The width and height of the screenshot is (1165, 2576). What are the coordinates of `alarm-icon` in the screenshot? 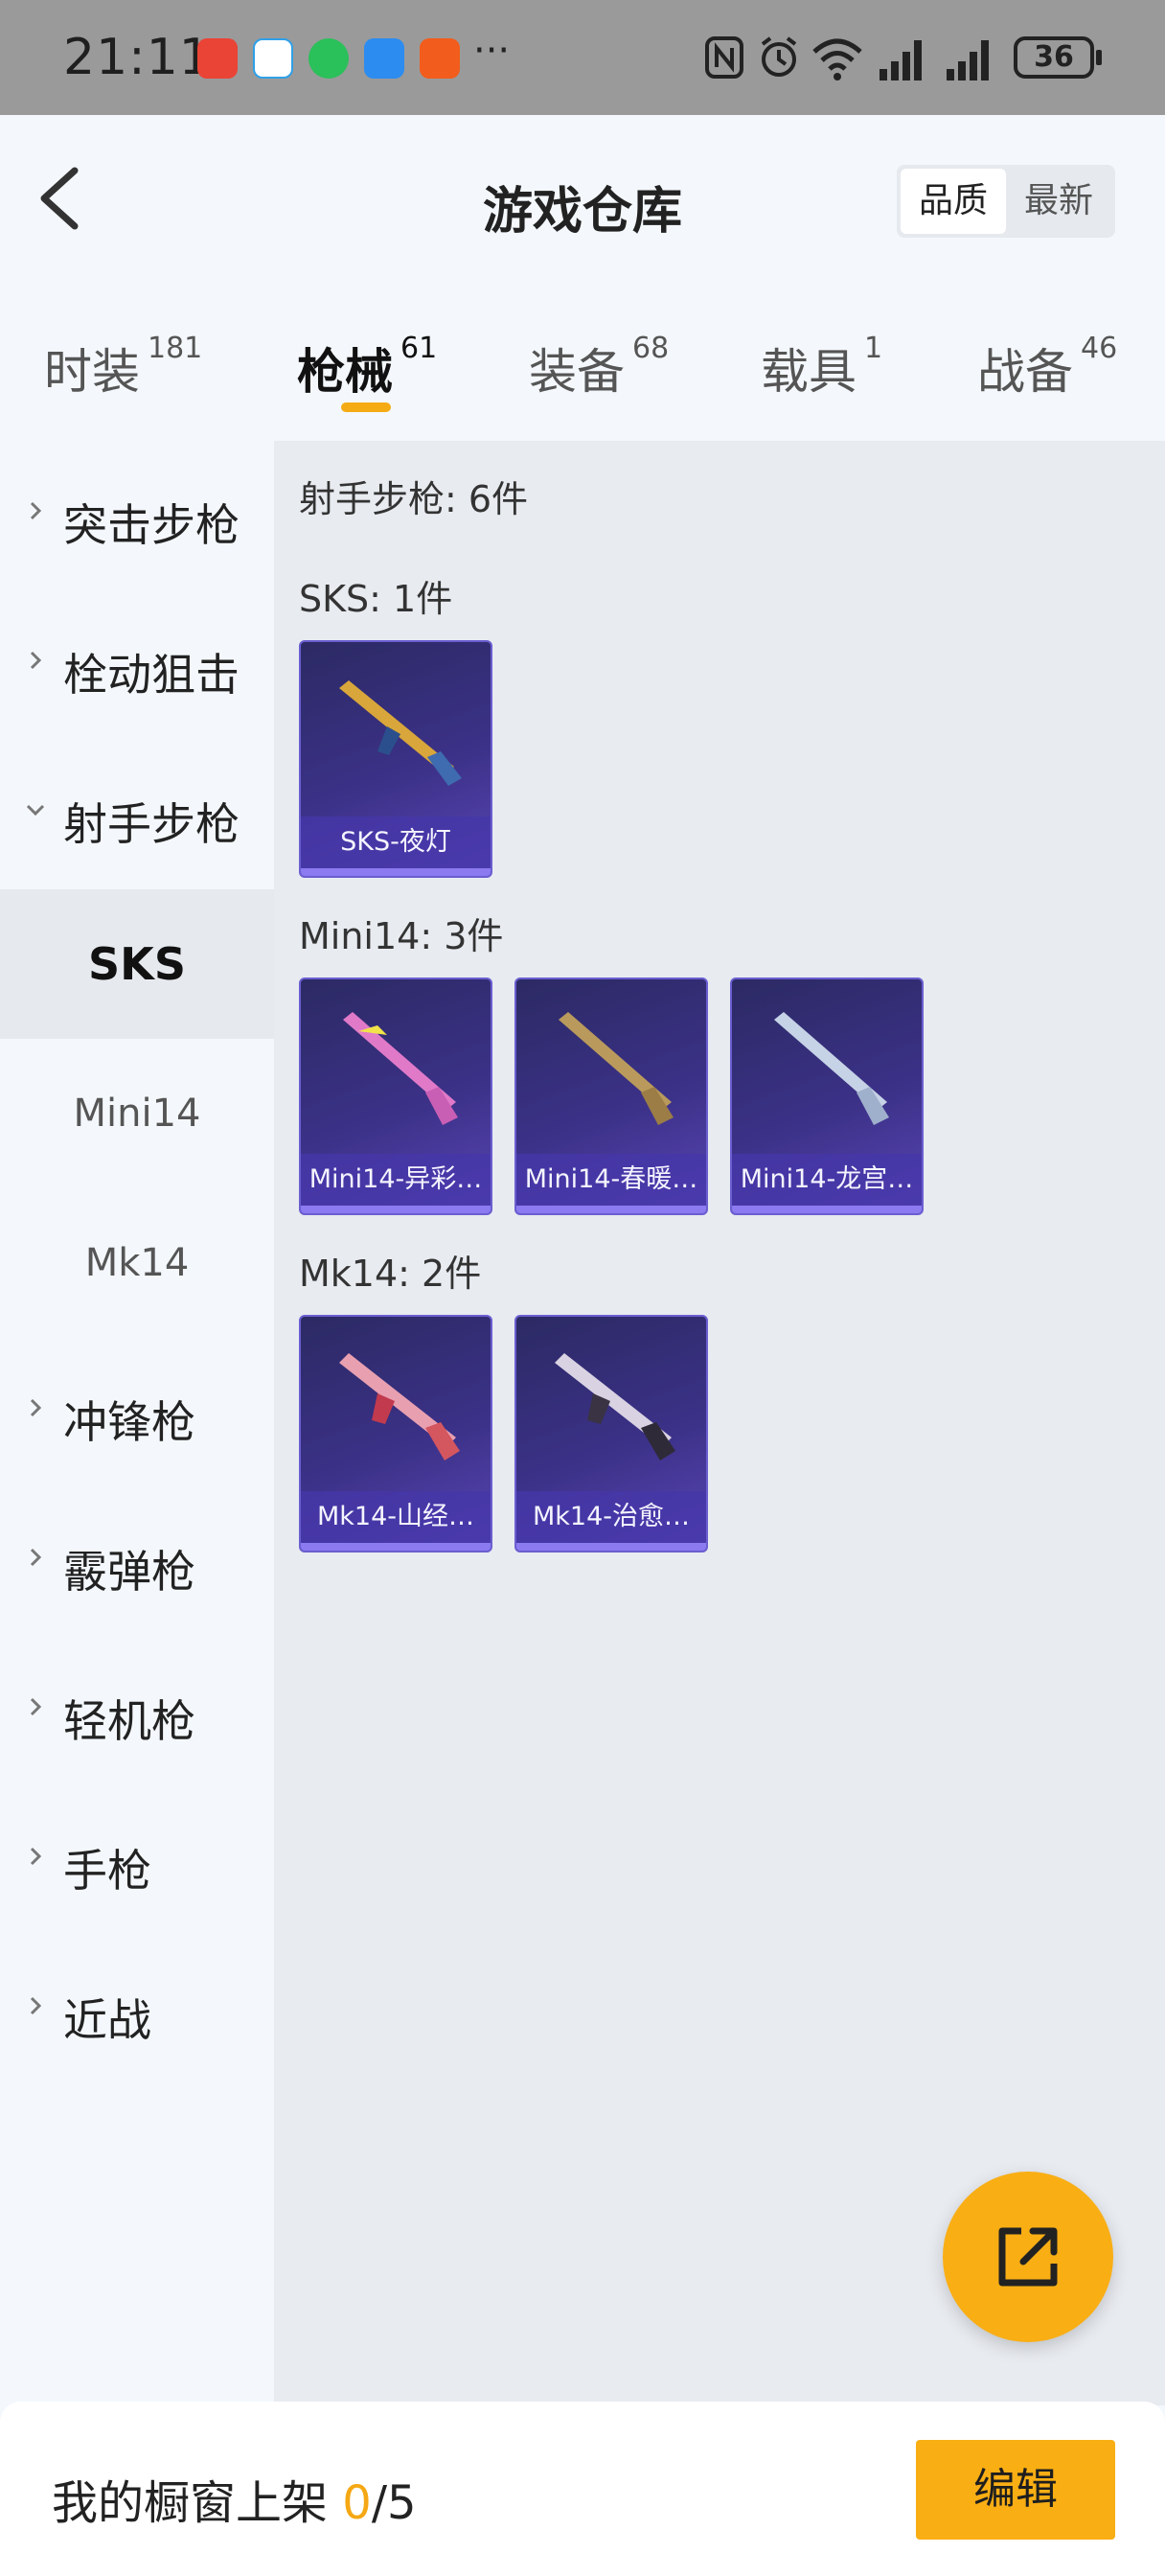 It's located at (779, 56).